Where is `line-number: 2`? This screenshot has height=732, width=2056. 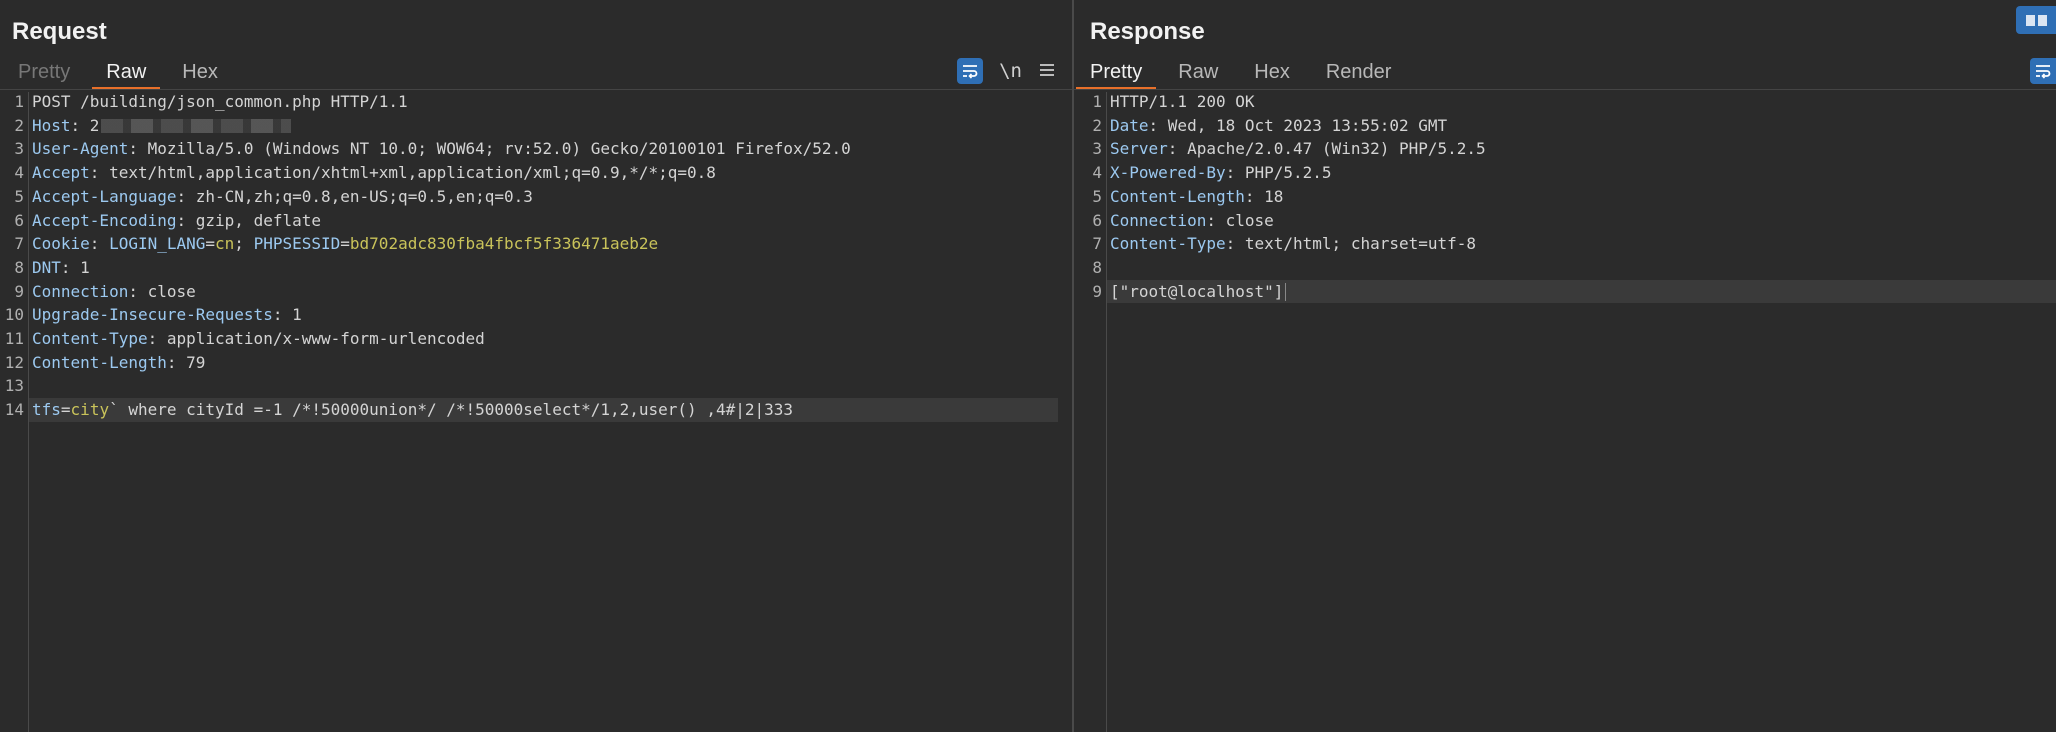 line-number: 2 is located at coordinates (1097, 125).